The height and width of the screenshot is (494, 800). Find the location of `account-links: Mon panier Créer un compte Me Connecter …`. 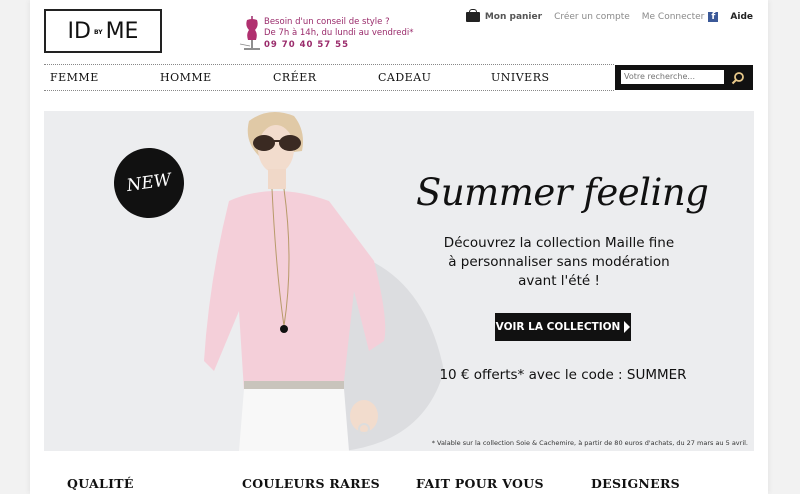

account-links: Mon panier Créer un compte Me Connecter … is located at coordinates (609, 16).